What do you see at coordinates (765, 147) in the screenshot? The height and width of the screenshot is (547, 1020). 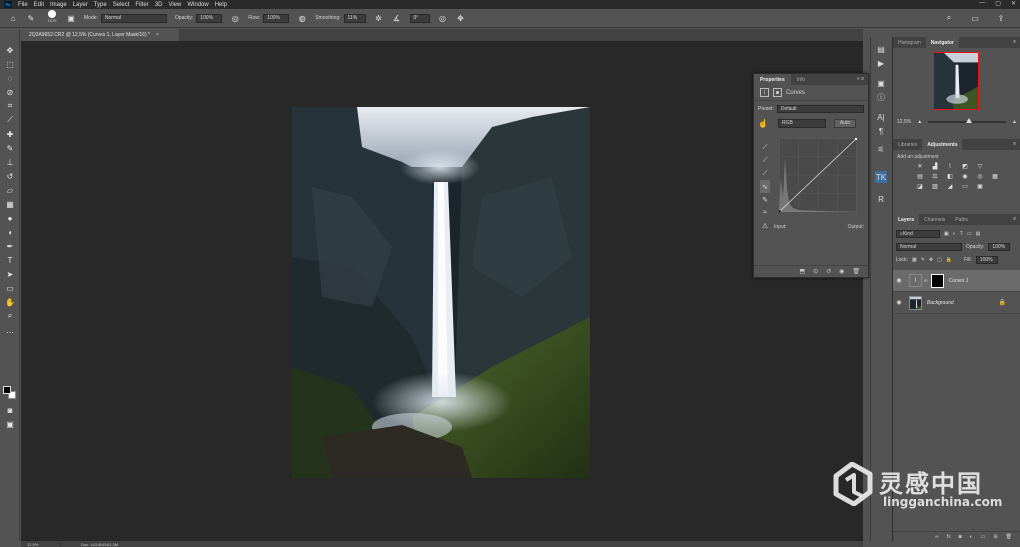 I see `black-point-eyedropper-icon: ⟋` at bounding box center [765, 147].